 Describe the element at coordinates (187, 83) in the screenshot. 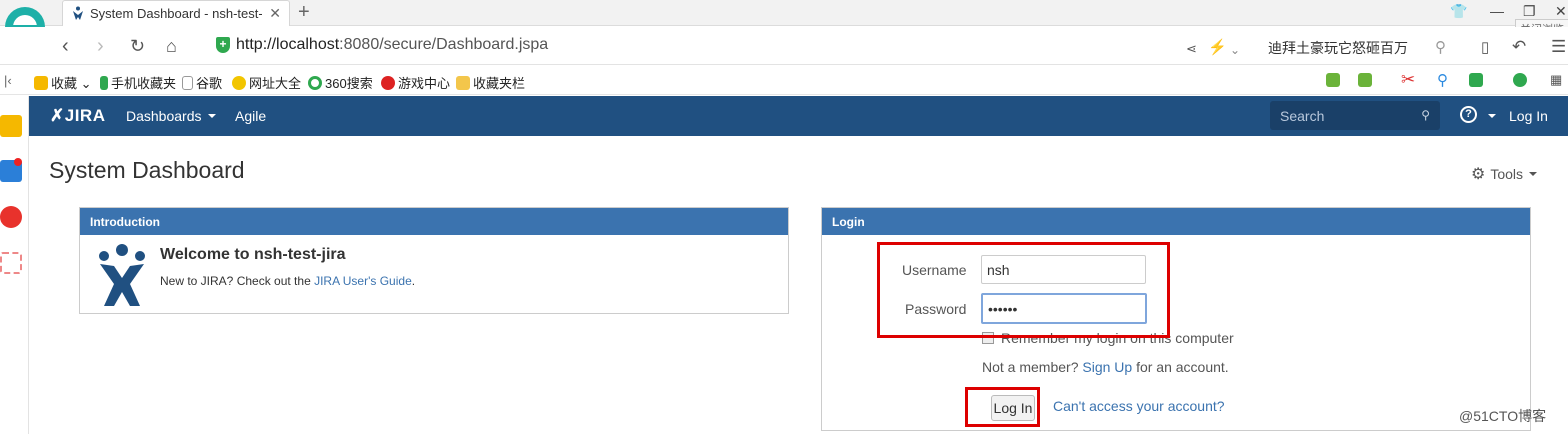

I see `page-icon` at that location.